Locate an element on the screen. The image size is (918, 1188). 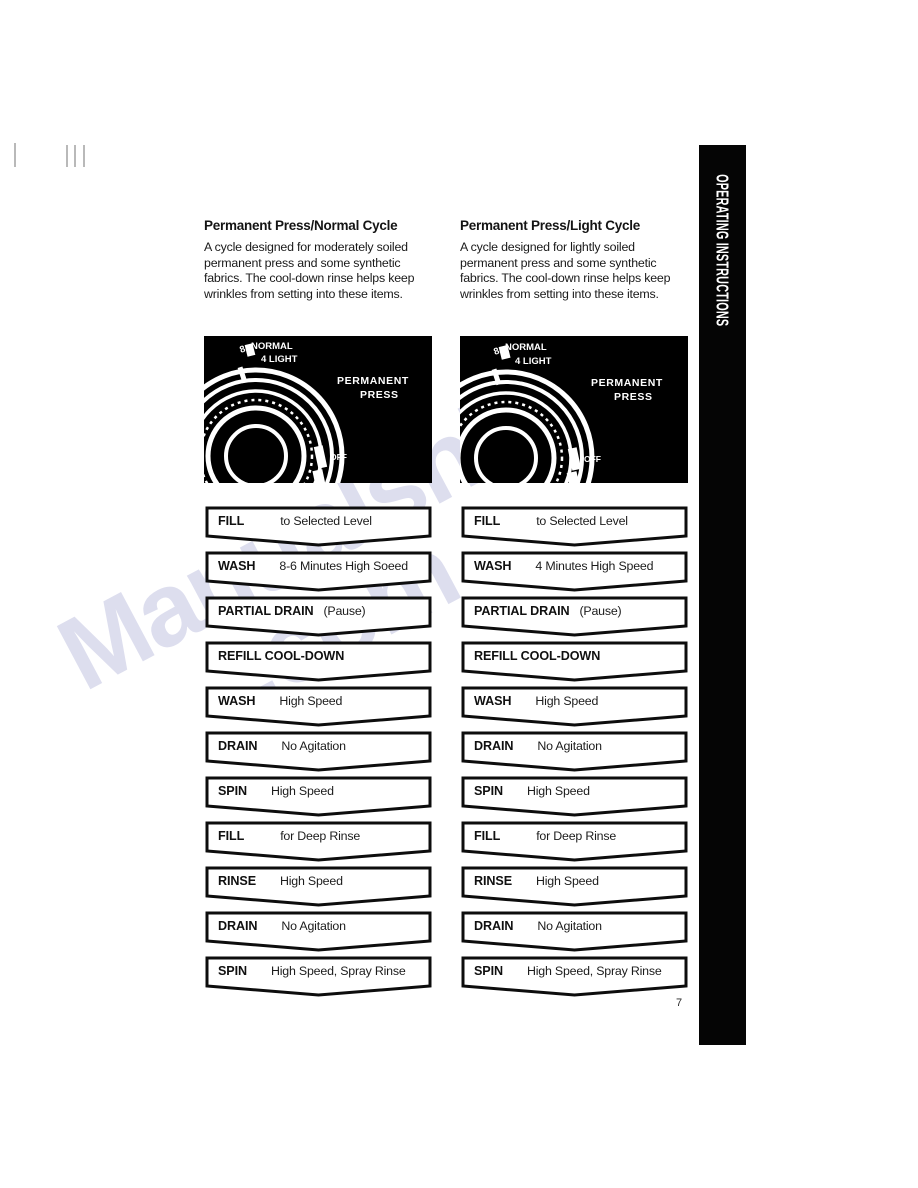
section-tab-operating-instructions: OPERATING INSTRUCTIONS is located at coordinates (722, 595).